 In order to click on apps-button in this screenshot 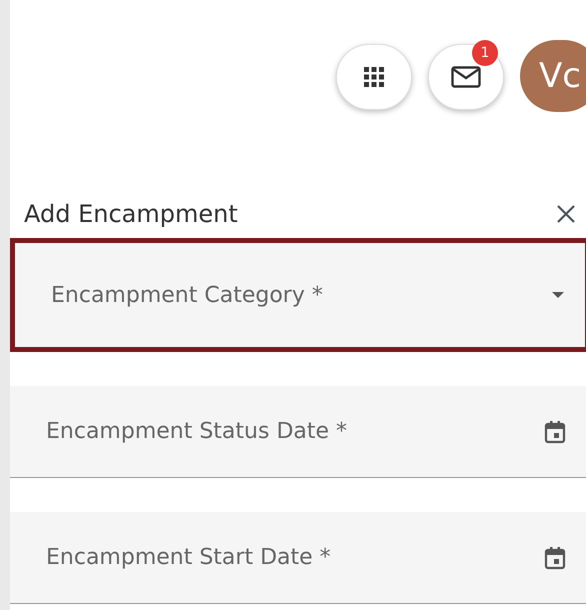, I will do `click(374, 77)`.